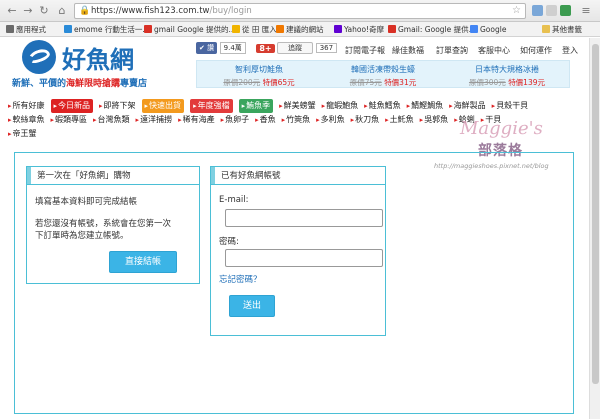 The width and height of the screenshot is (600, 419). I want to click on promo-original-price: 原價75元, so click(365, 82).